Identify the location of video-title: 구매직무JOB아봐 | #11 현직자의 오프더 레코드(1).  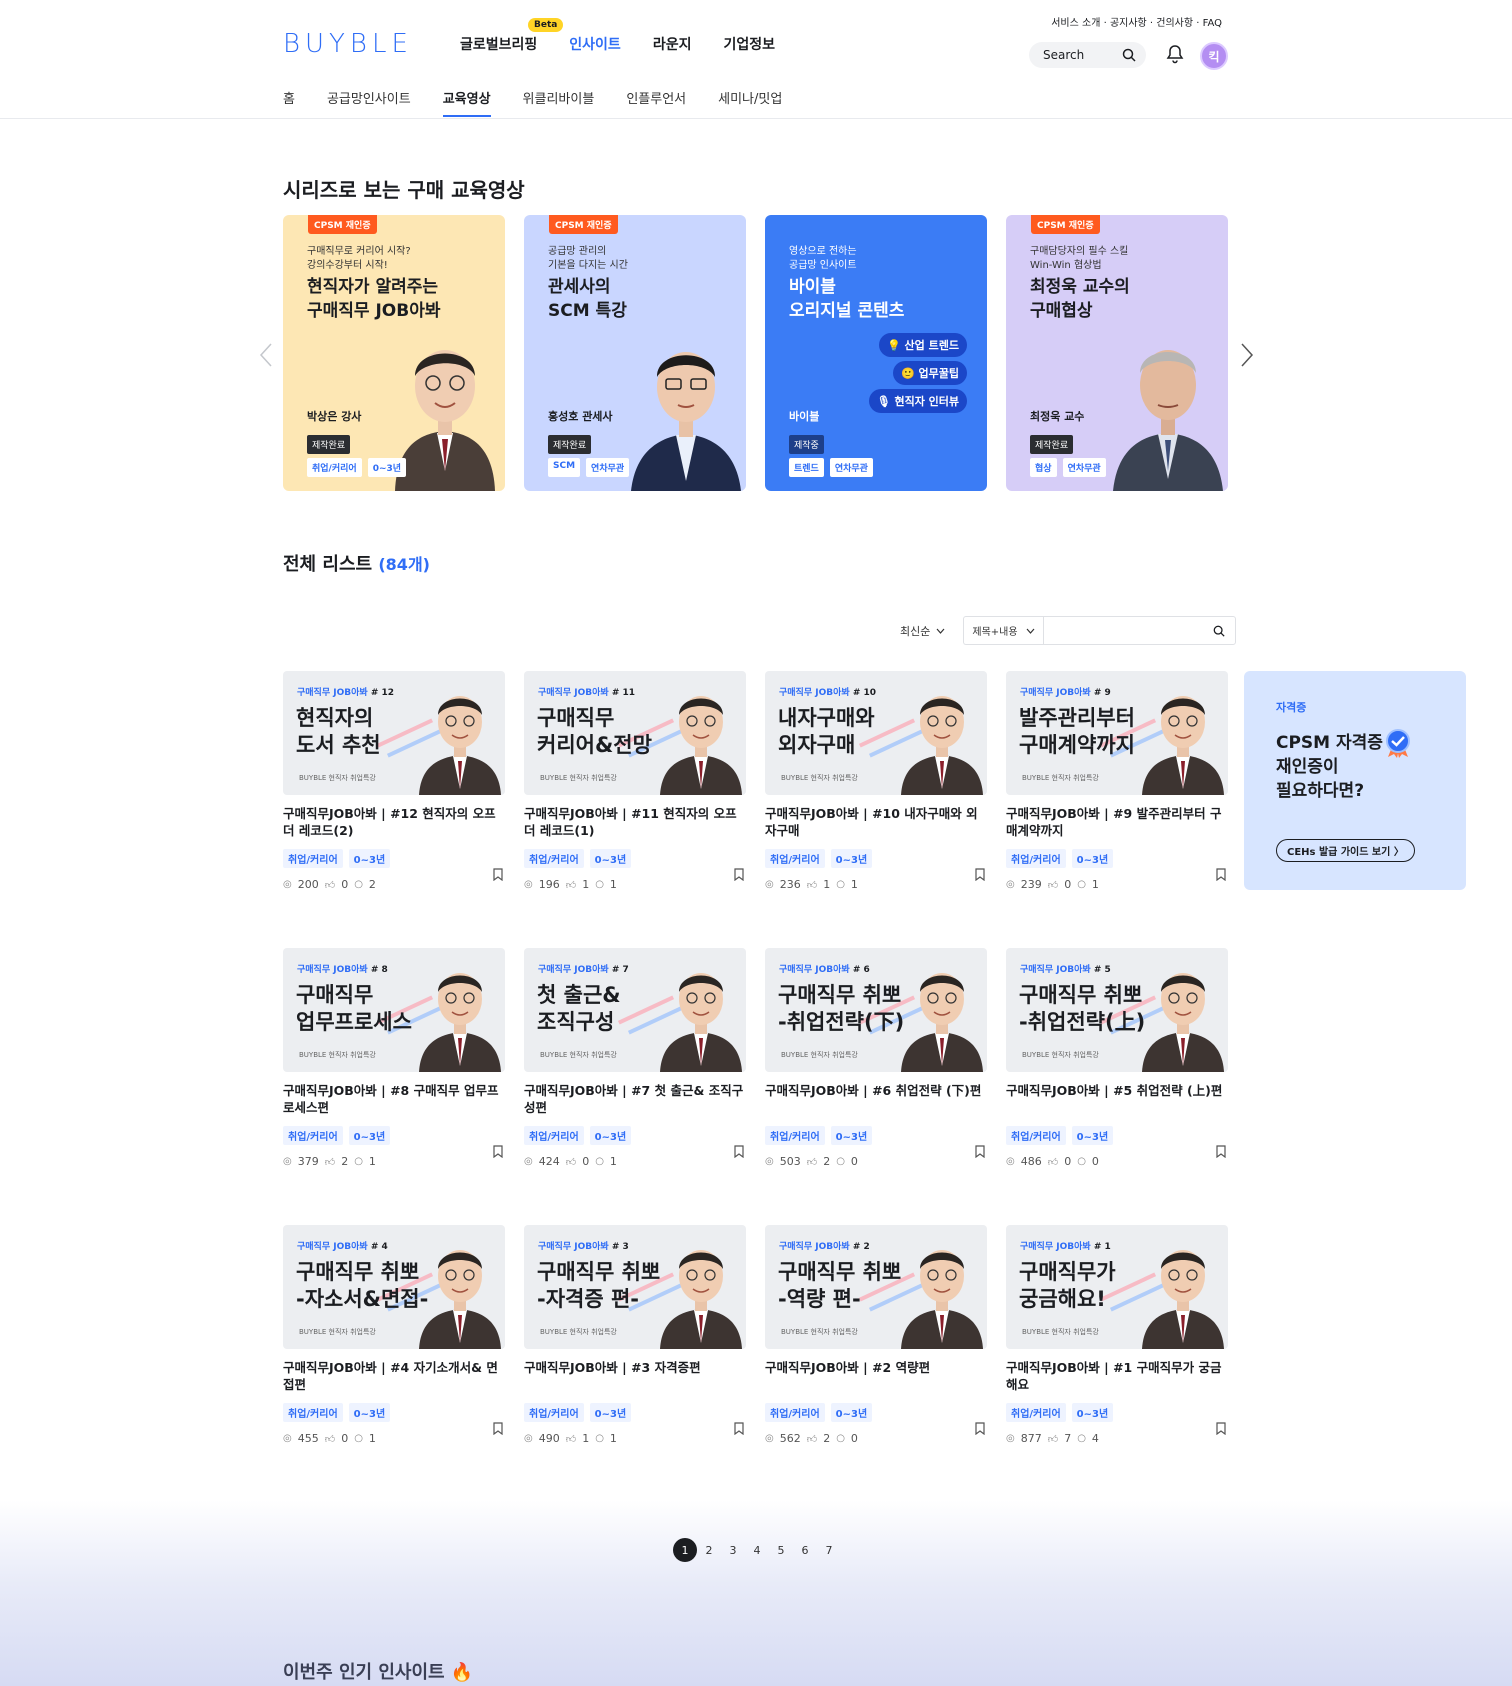
(635, 822).